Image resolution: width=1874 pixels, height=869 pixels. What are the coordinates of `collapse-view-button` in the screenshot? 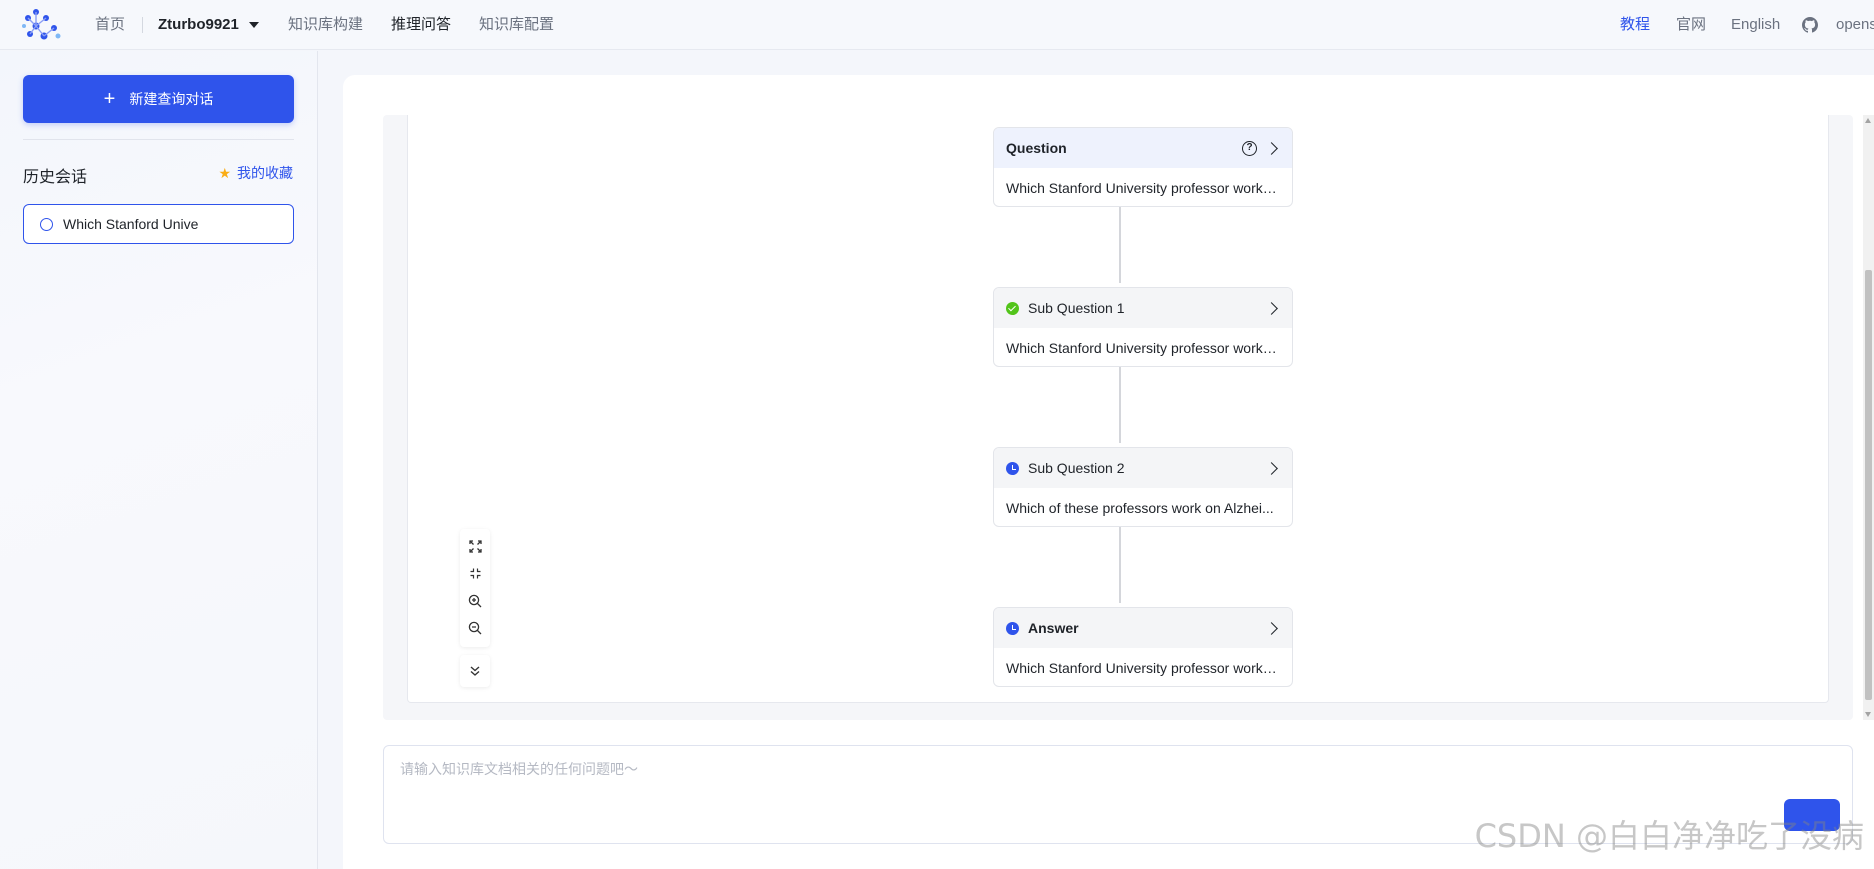 It's located at (475, 573).